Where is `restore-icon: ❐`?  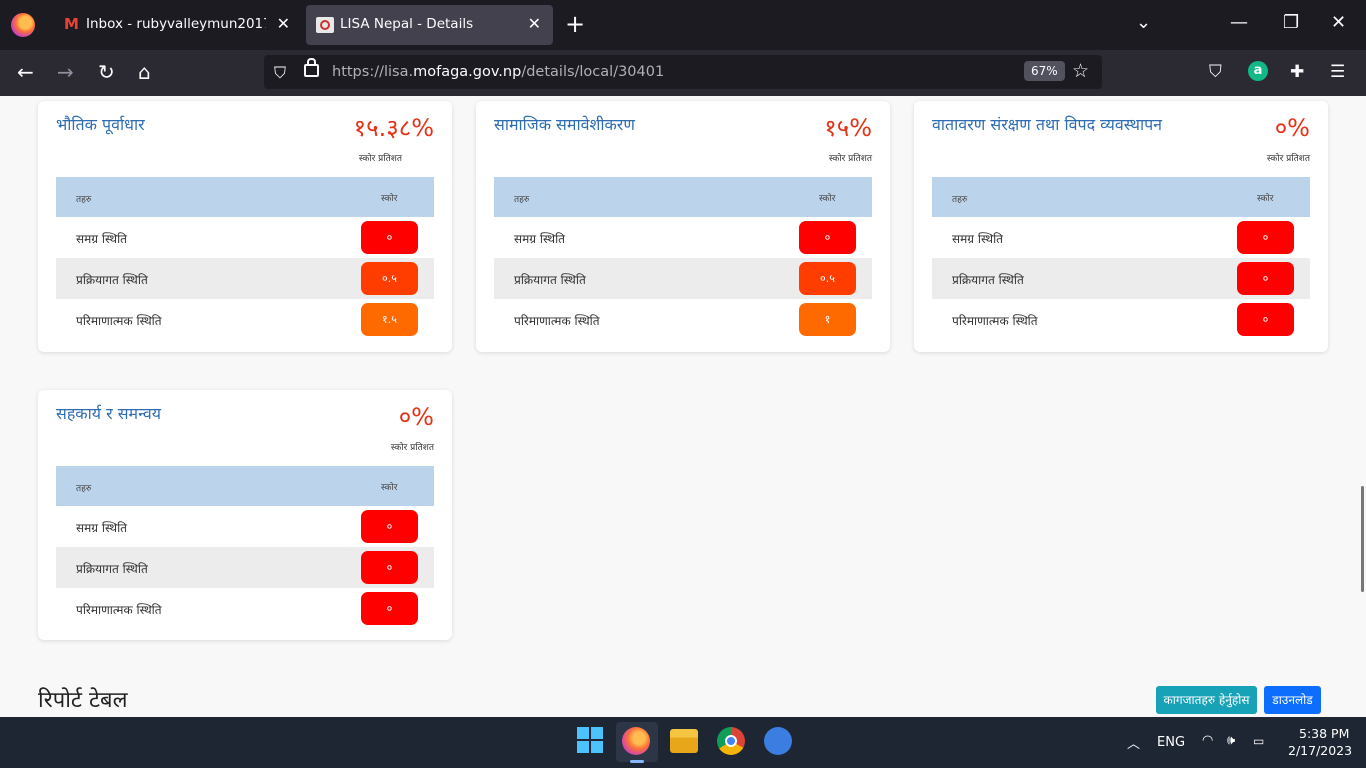 restore-icon: ❐ is located at coordinates (1291, 22).